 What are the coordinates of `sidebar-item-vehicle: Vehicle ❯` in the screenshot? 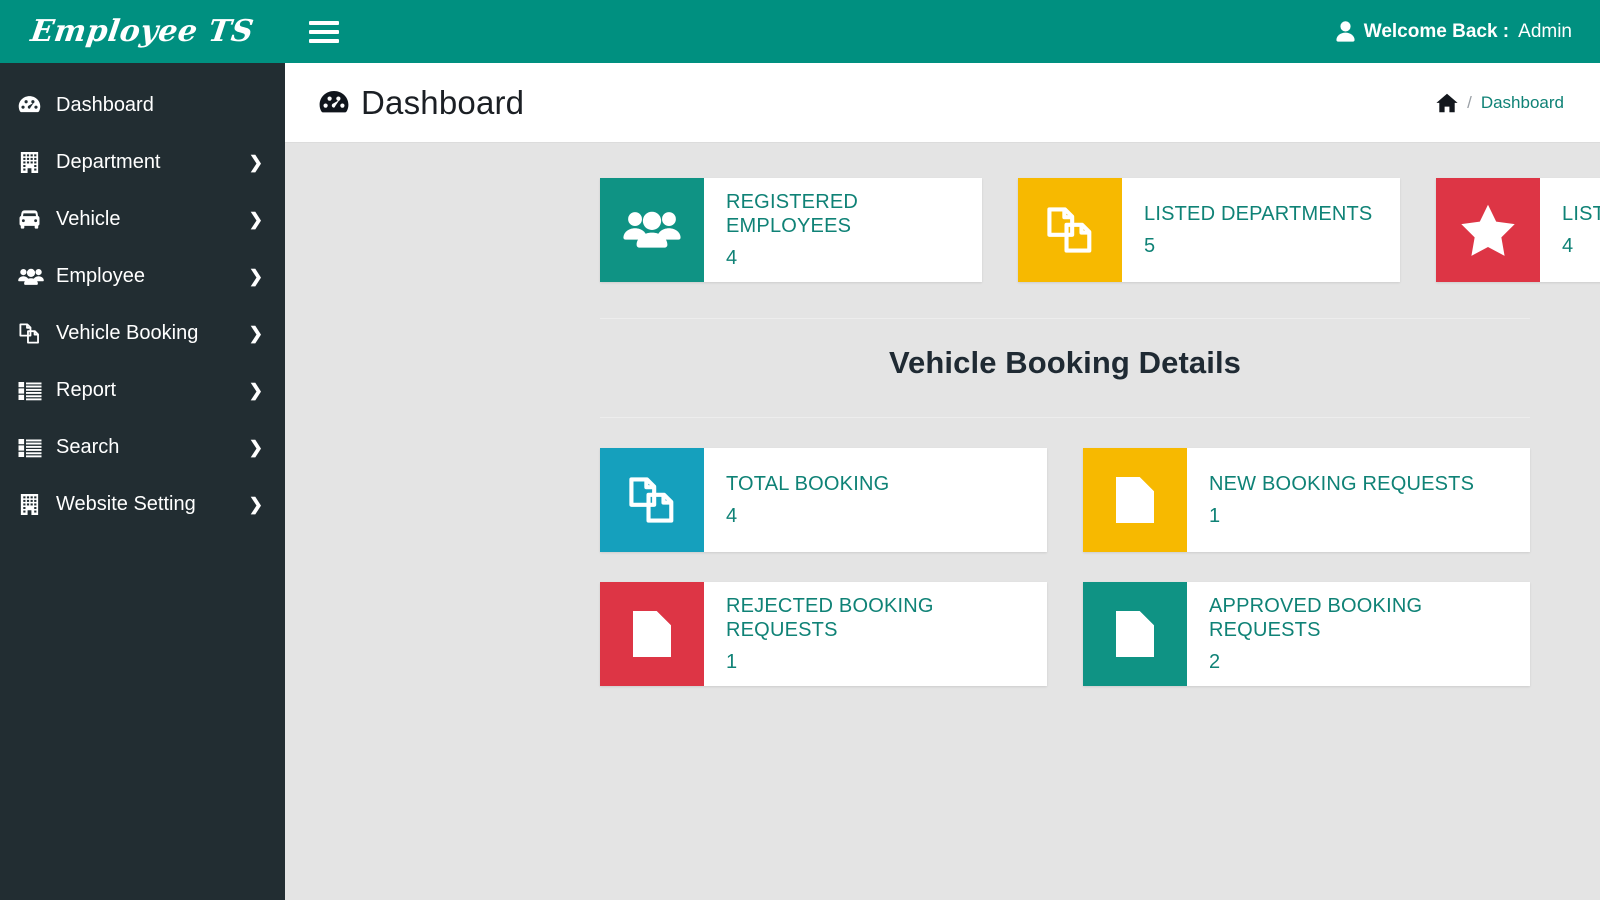 It's located at (142, 219).